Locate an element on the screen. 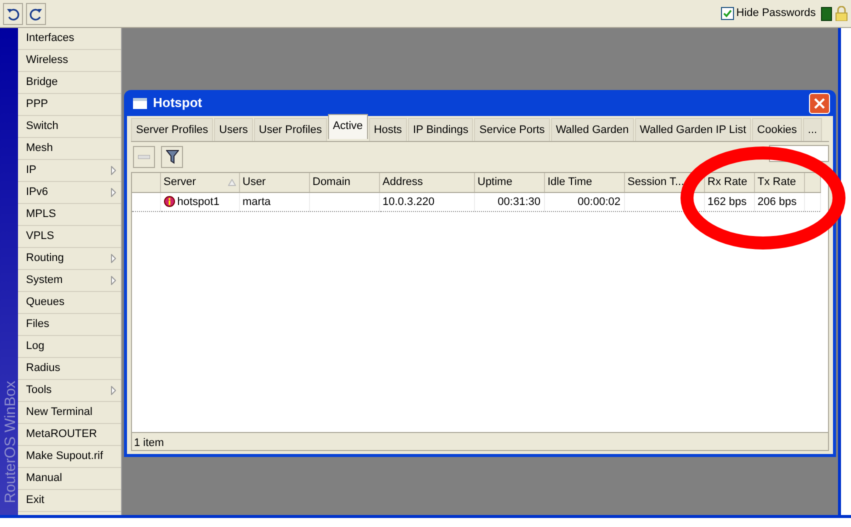 This screenshot has height=527, width=851. column-header: Address is located at coordinates (426, 182).